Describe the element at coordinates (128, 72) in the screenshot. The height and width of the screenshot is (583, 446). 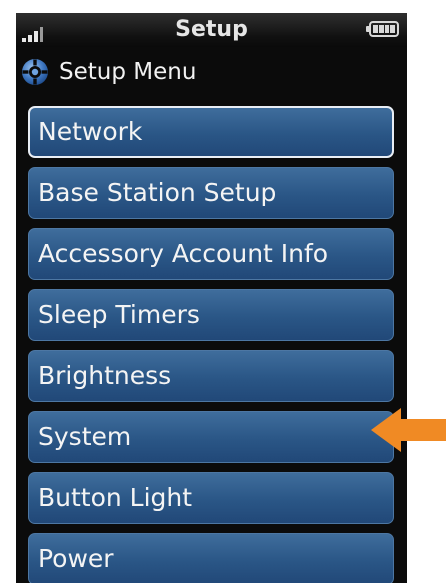
I see `menu-title: Setup Menu` at that location.